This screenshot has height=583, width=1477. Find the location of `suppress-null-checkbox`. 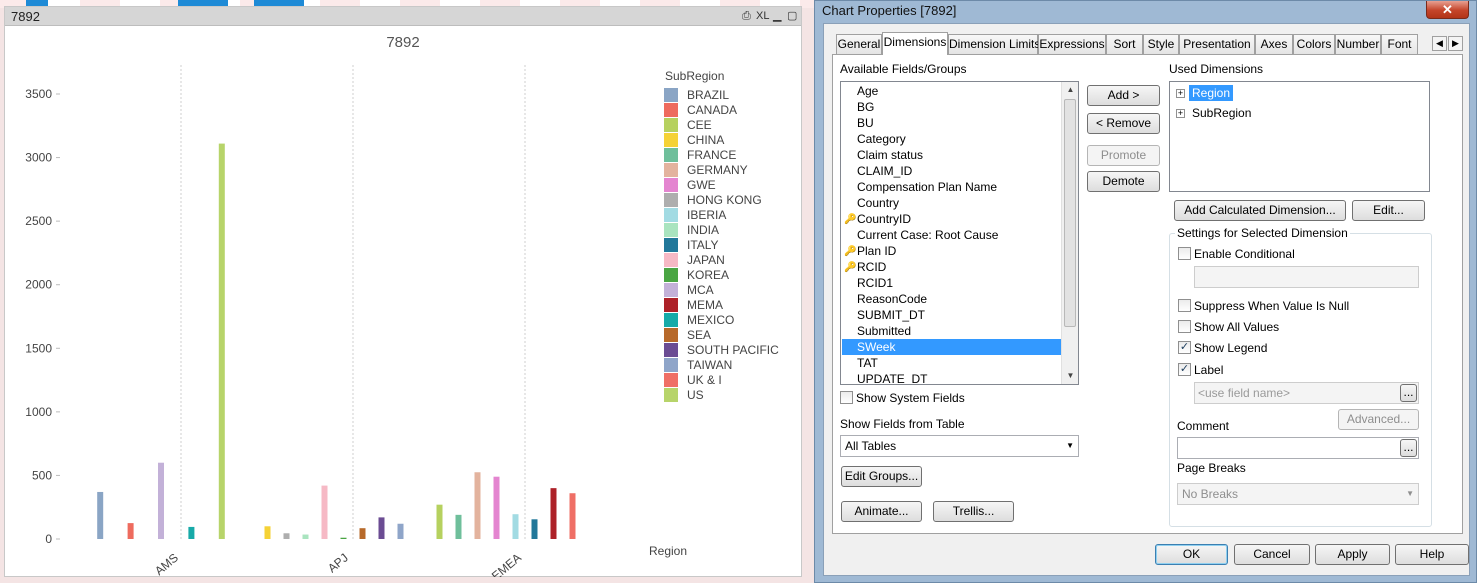

suppress-null-checkbox is located at coordinates (1184, 305).